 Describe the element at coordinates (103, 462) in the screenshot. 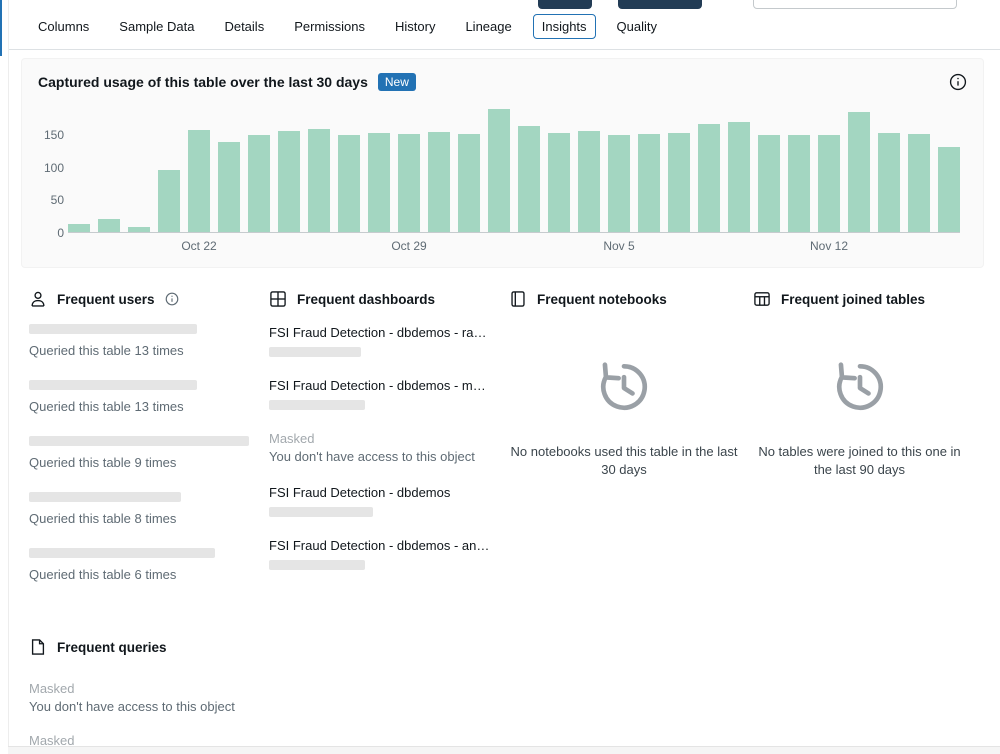

I see `query-count-label: Queried this table 9 times` at that location.